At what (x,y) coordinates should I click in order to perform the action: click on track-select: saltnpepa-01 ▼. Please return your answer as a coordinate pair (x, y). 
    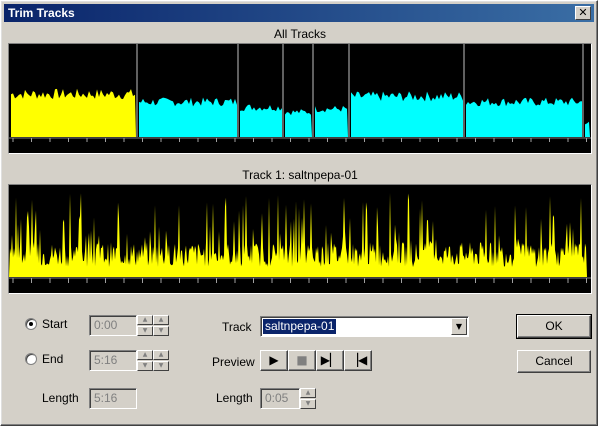
    Looking at the image, I should click on (364, 326).